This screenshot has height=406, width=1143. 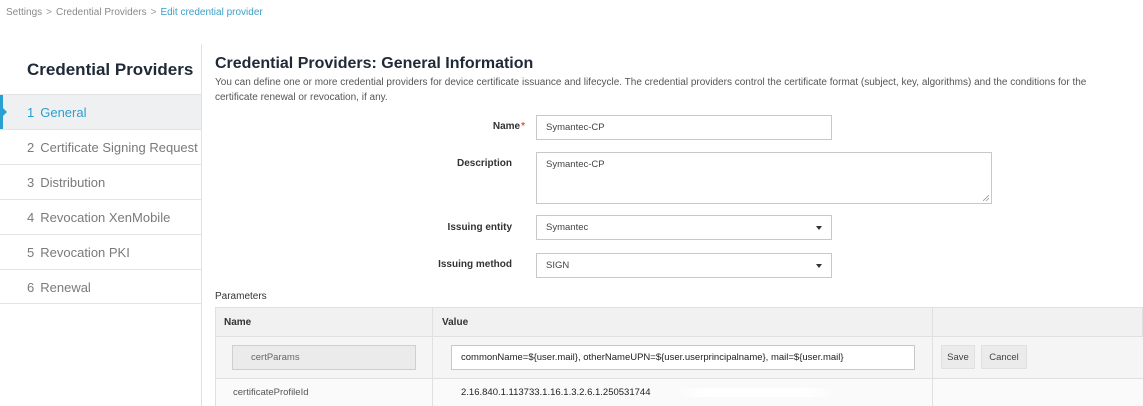 I want to click on param-name-cell: certificateProfileId, so click(x=271, y=392).